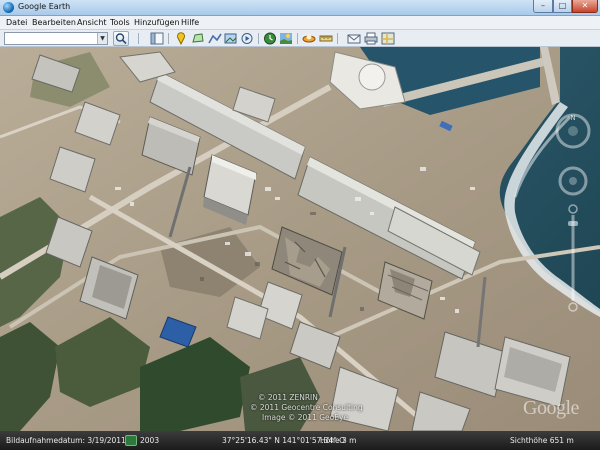  Describe the element at coordinates (149, 440) in the screenshot. I see `imagery-year: 2003` at that location.